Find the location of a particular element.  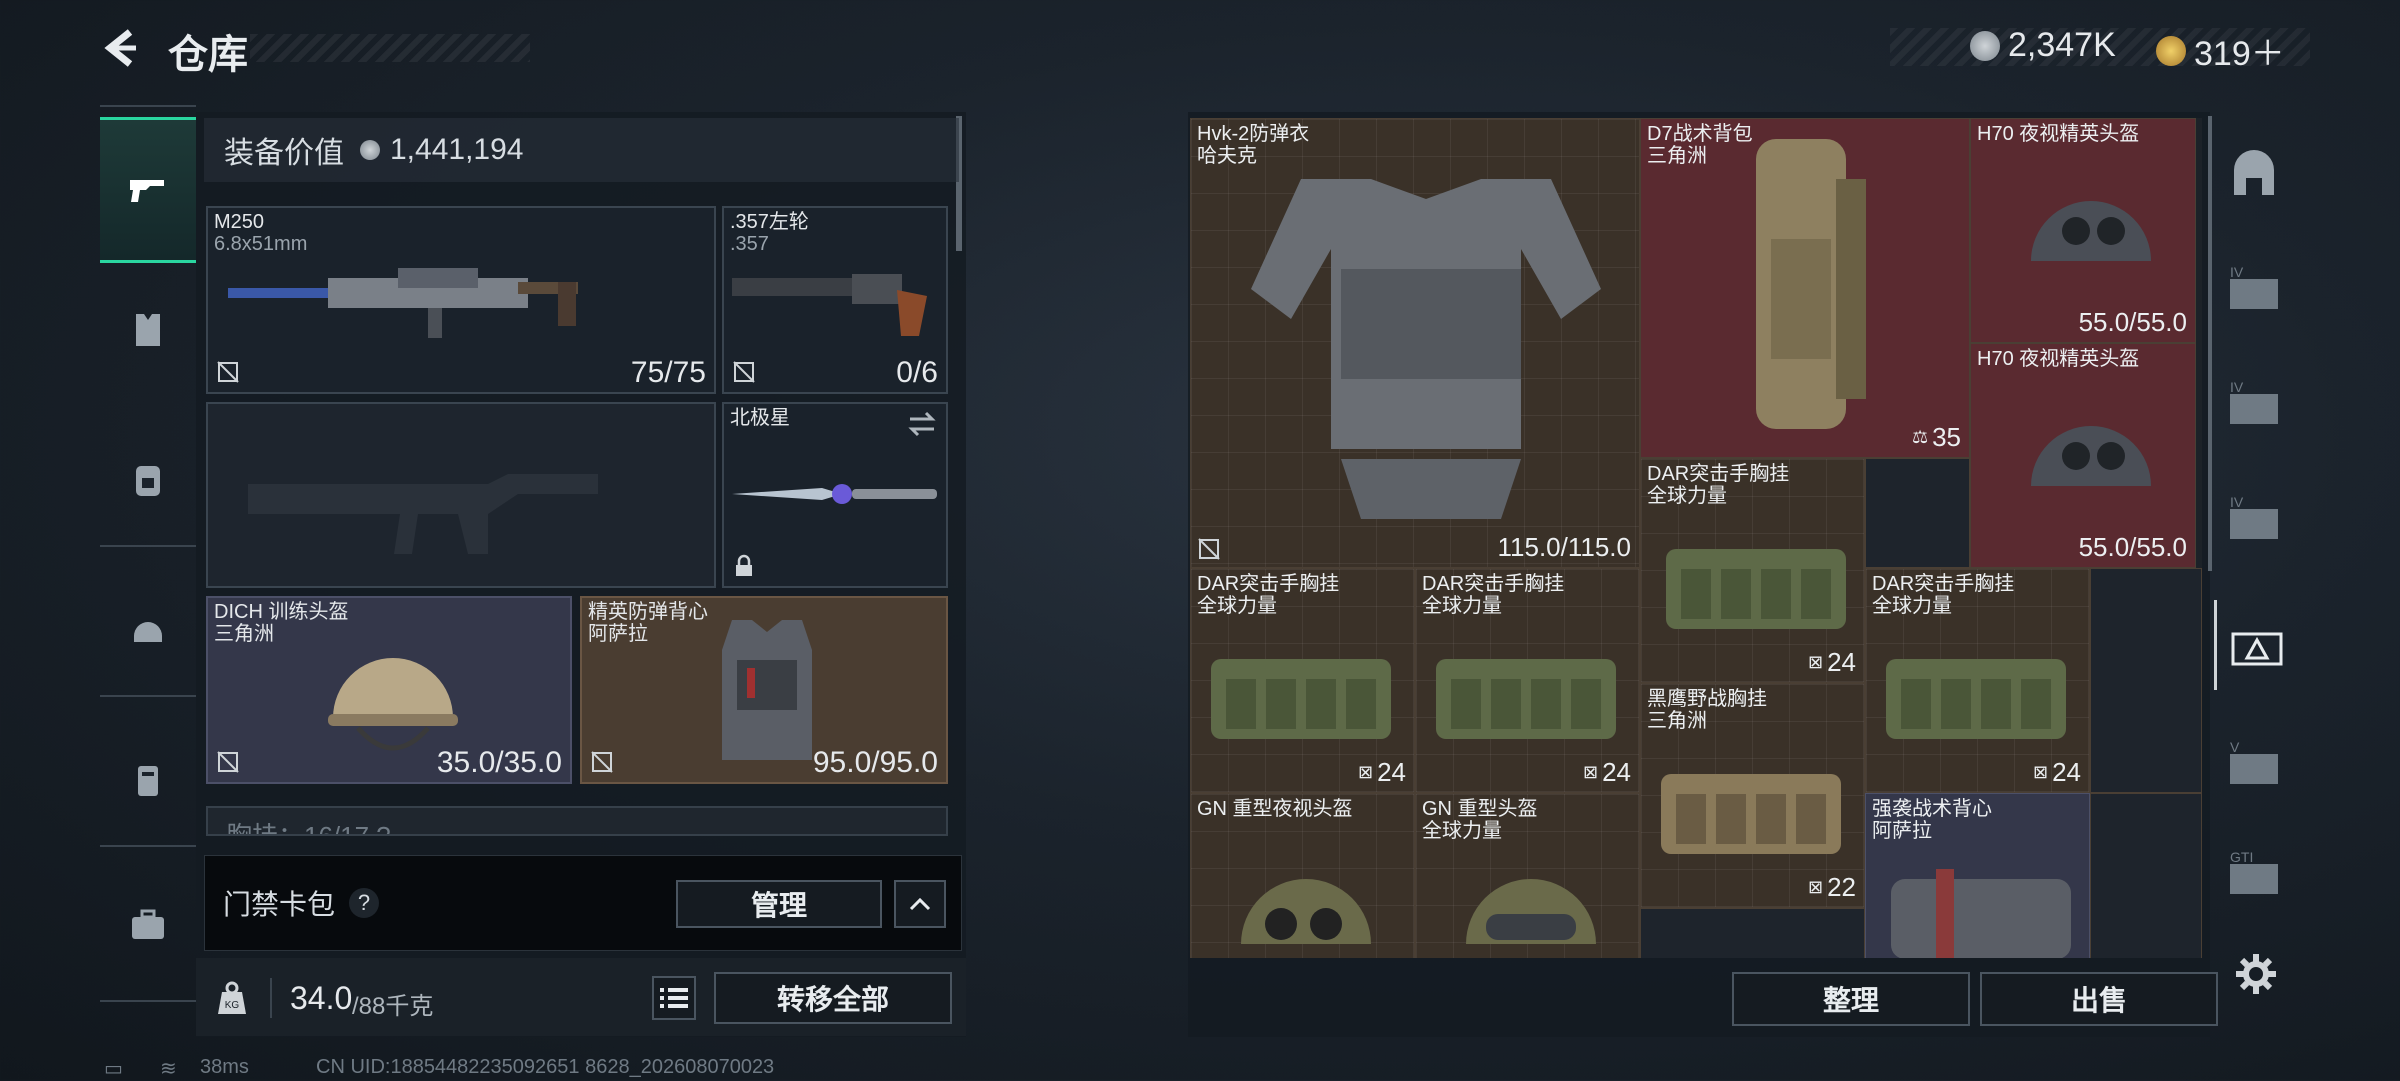

backpack-image is located at coordinates (1811, 284).